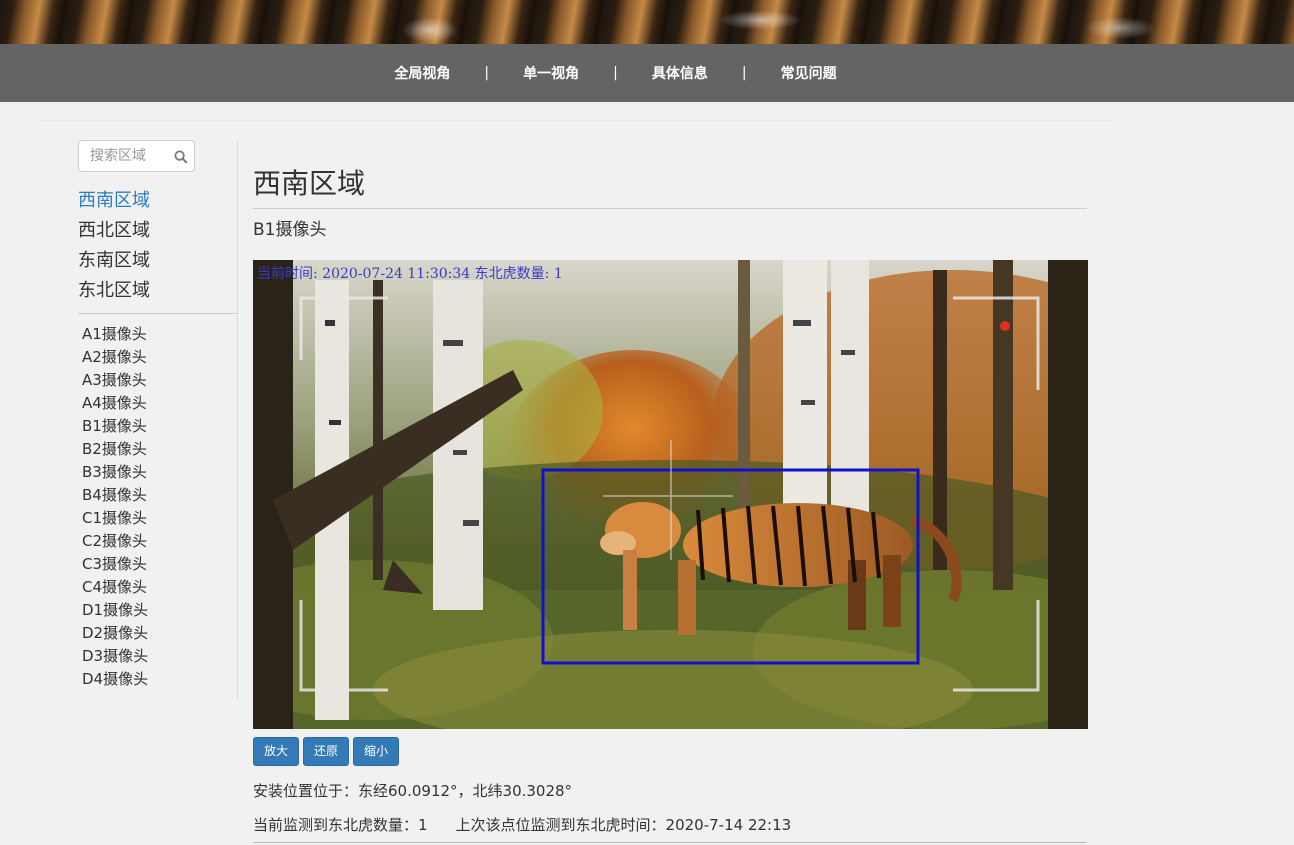  I want to click on divider, so click(576, 120).